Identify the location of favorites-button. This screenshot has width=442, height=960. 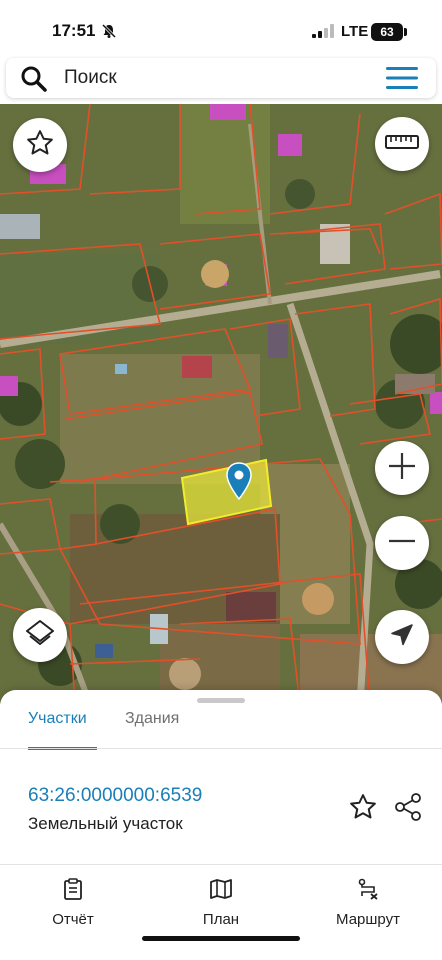
(40, 145).